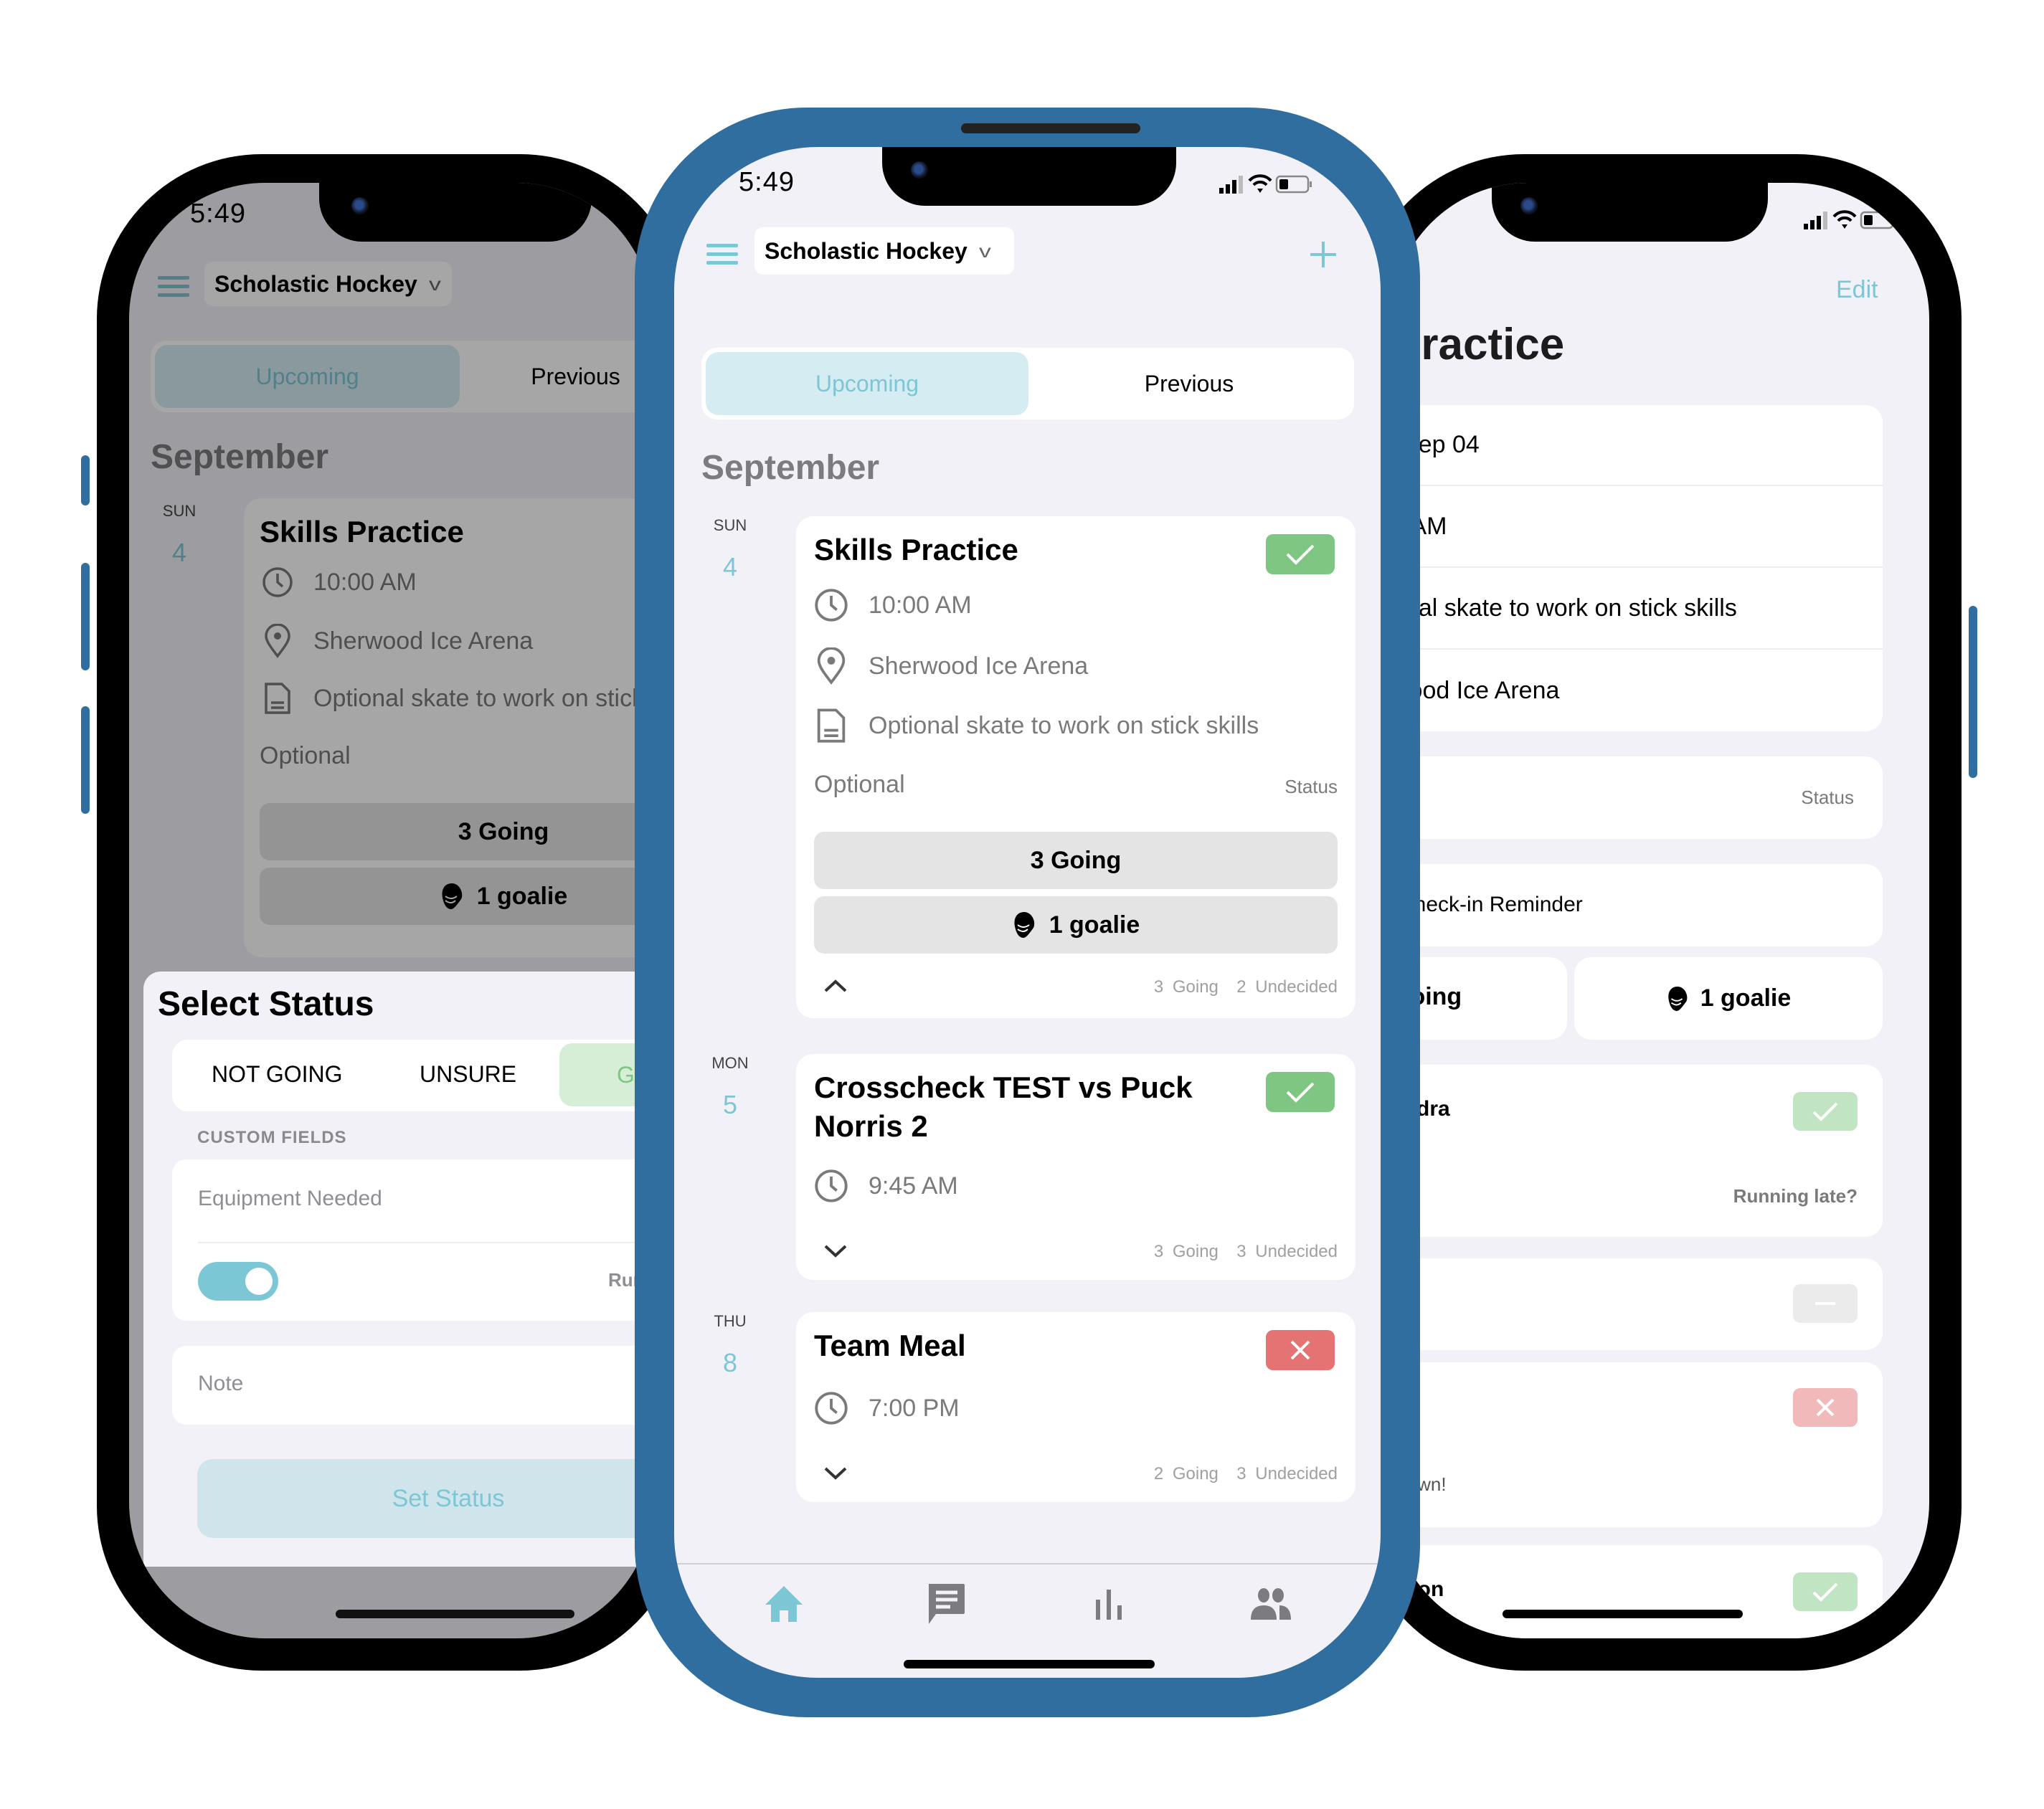 The width and height of the screenshot is (2044, 1809). What do you see at coordinates (1637, 797) in the screenshot?
I see `status-card: Status` at bounding box center [1637, 797].